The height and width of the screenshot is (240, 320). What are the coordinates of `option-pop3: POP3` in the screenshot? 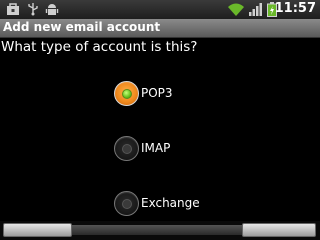 It's located at (174, 94).